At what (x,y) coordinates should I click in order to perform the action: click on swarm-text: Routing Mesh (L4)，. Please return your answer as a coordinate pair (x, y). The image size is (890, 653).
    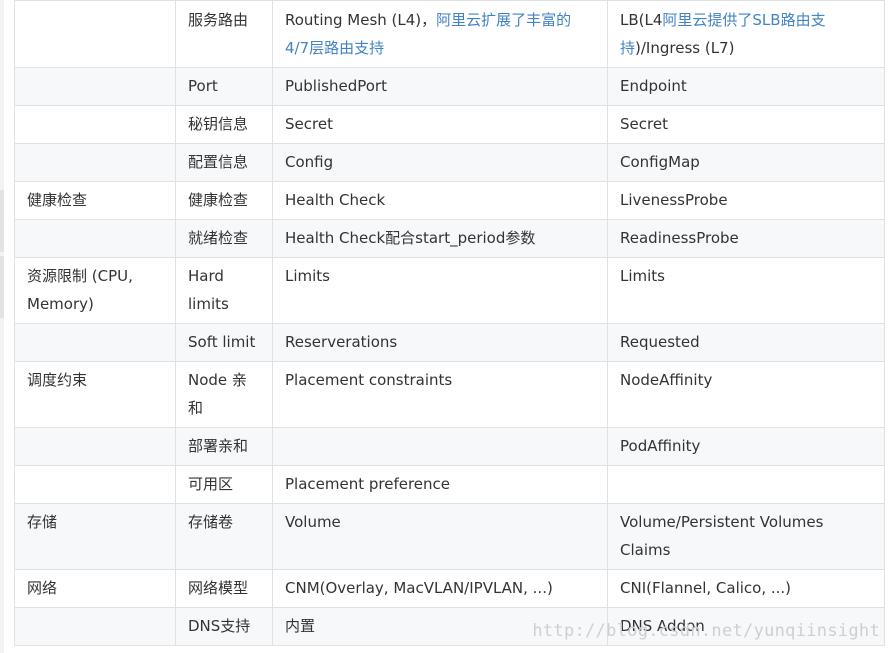
    Looking at the image, I should click on (361, 20).